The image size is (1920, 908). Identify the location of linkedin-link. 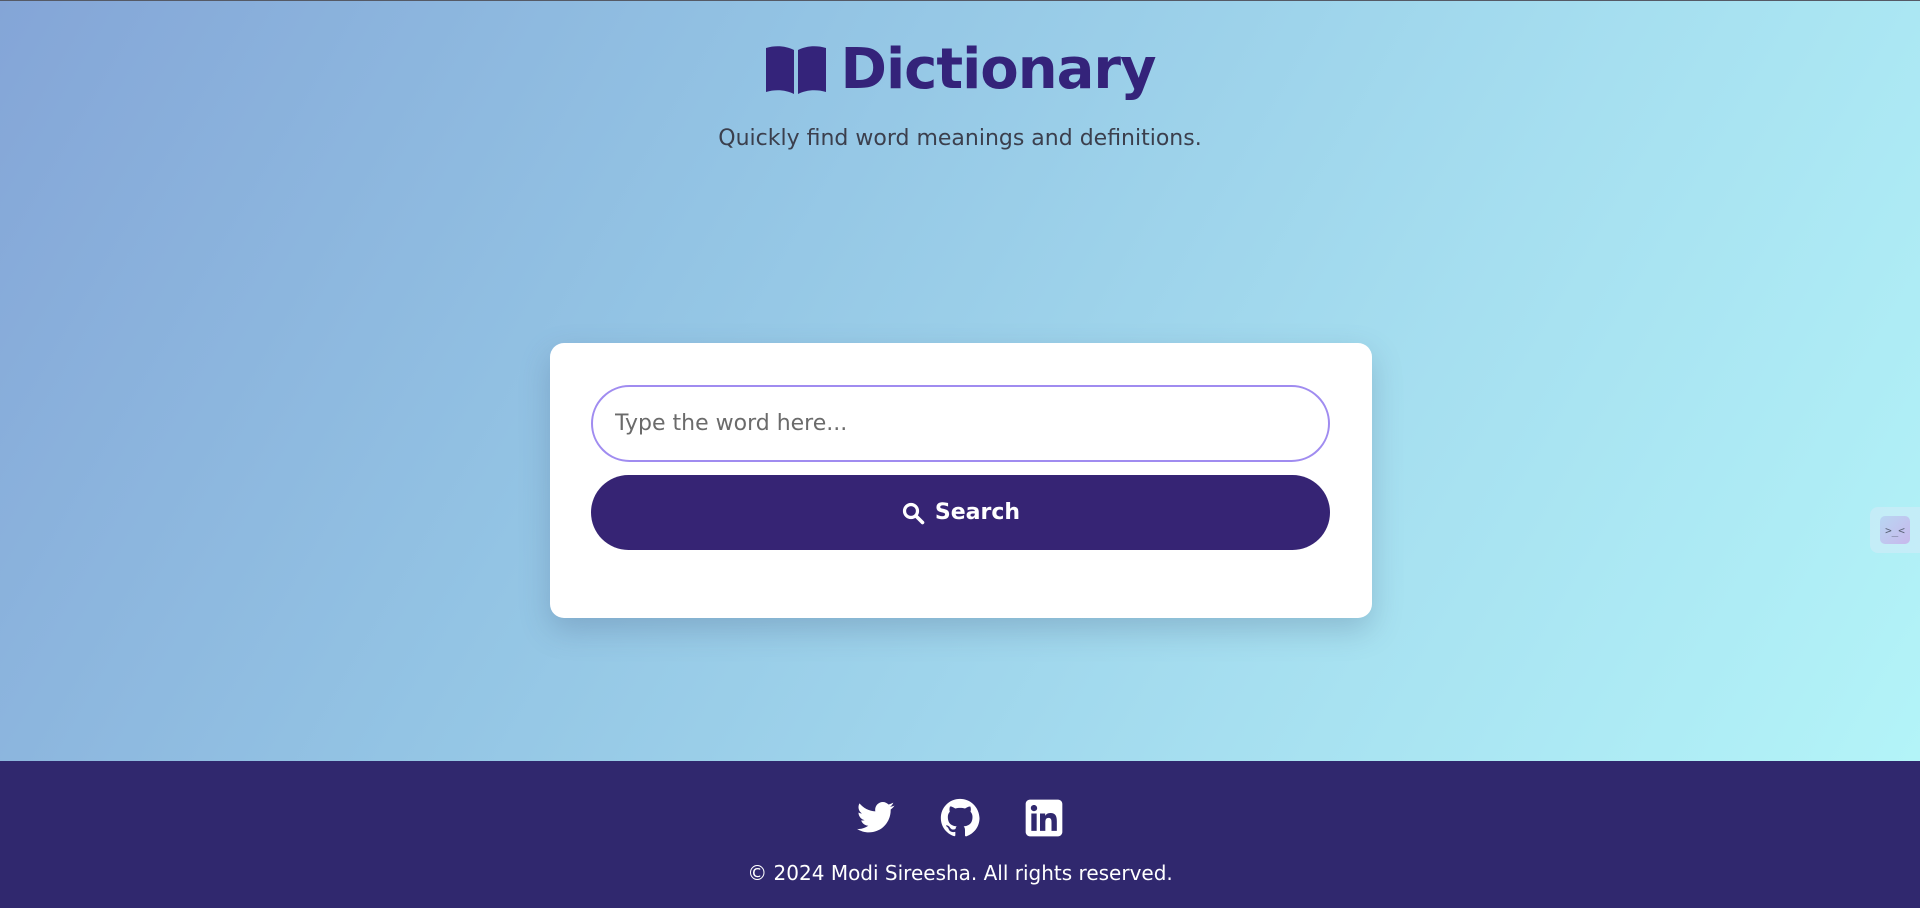
(1044, 818).